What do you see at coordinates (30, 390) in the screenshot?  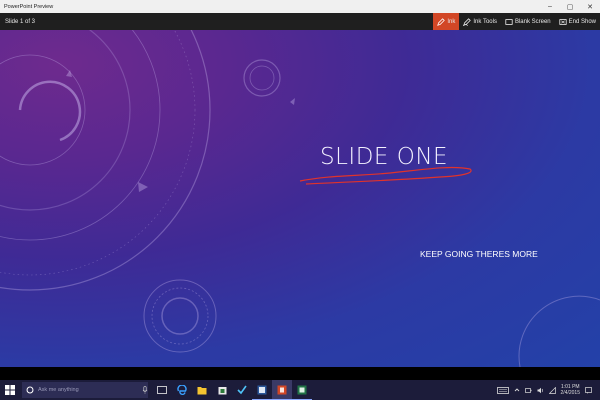 I see `cortana-icon` at bounding box center [30, 390].